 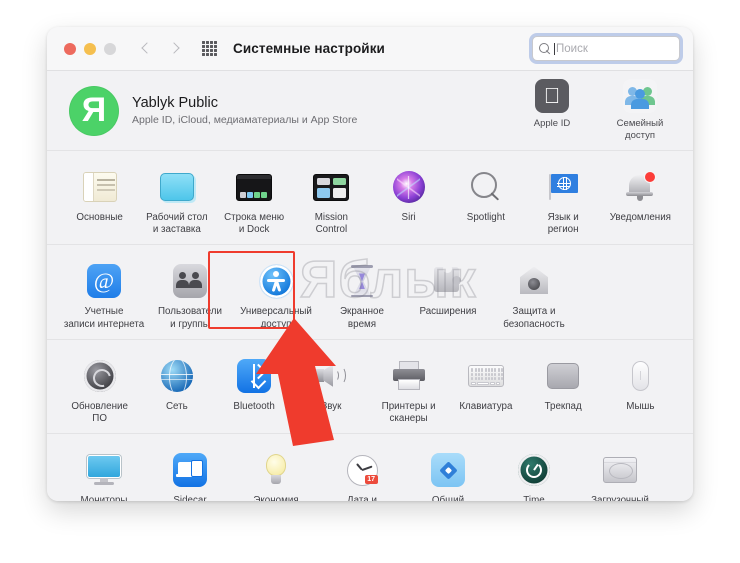 I want to click on pane-date-time: 17 Дата и время, so click(x=362, y=472).